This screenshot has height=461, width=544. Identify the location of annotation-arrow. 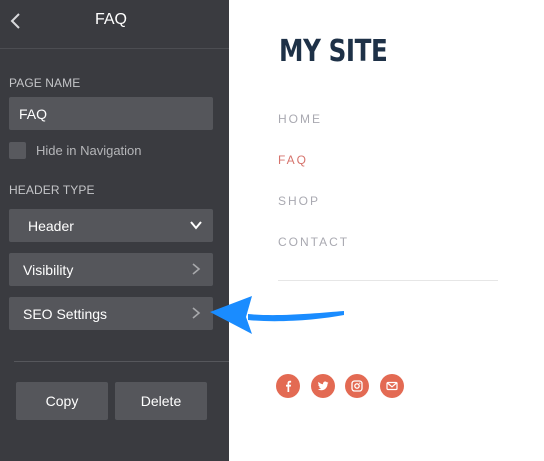
(277, 315).